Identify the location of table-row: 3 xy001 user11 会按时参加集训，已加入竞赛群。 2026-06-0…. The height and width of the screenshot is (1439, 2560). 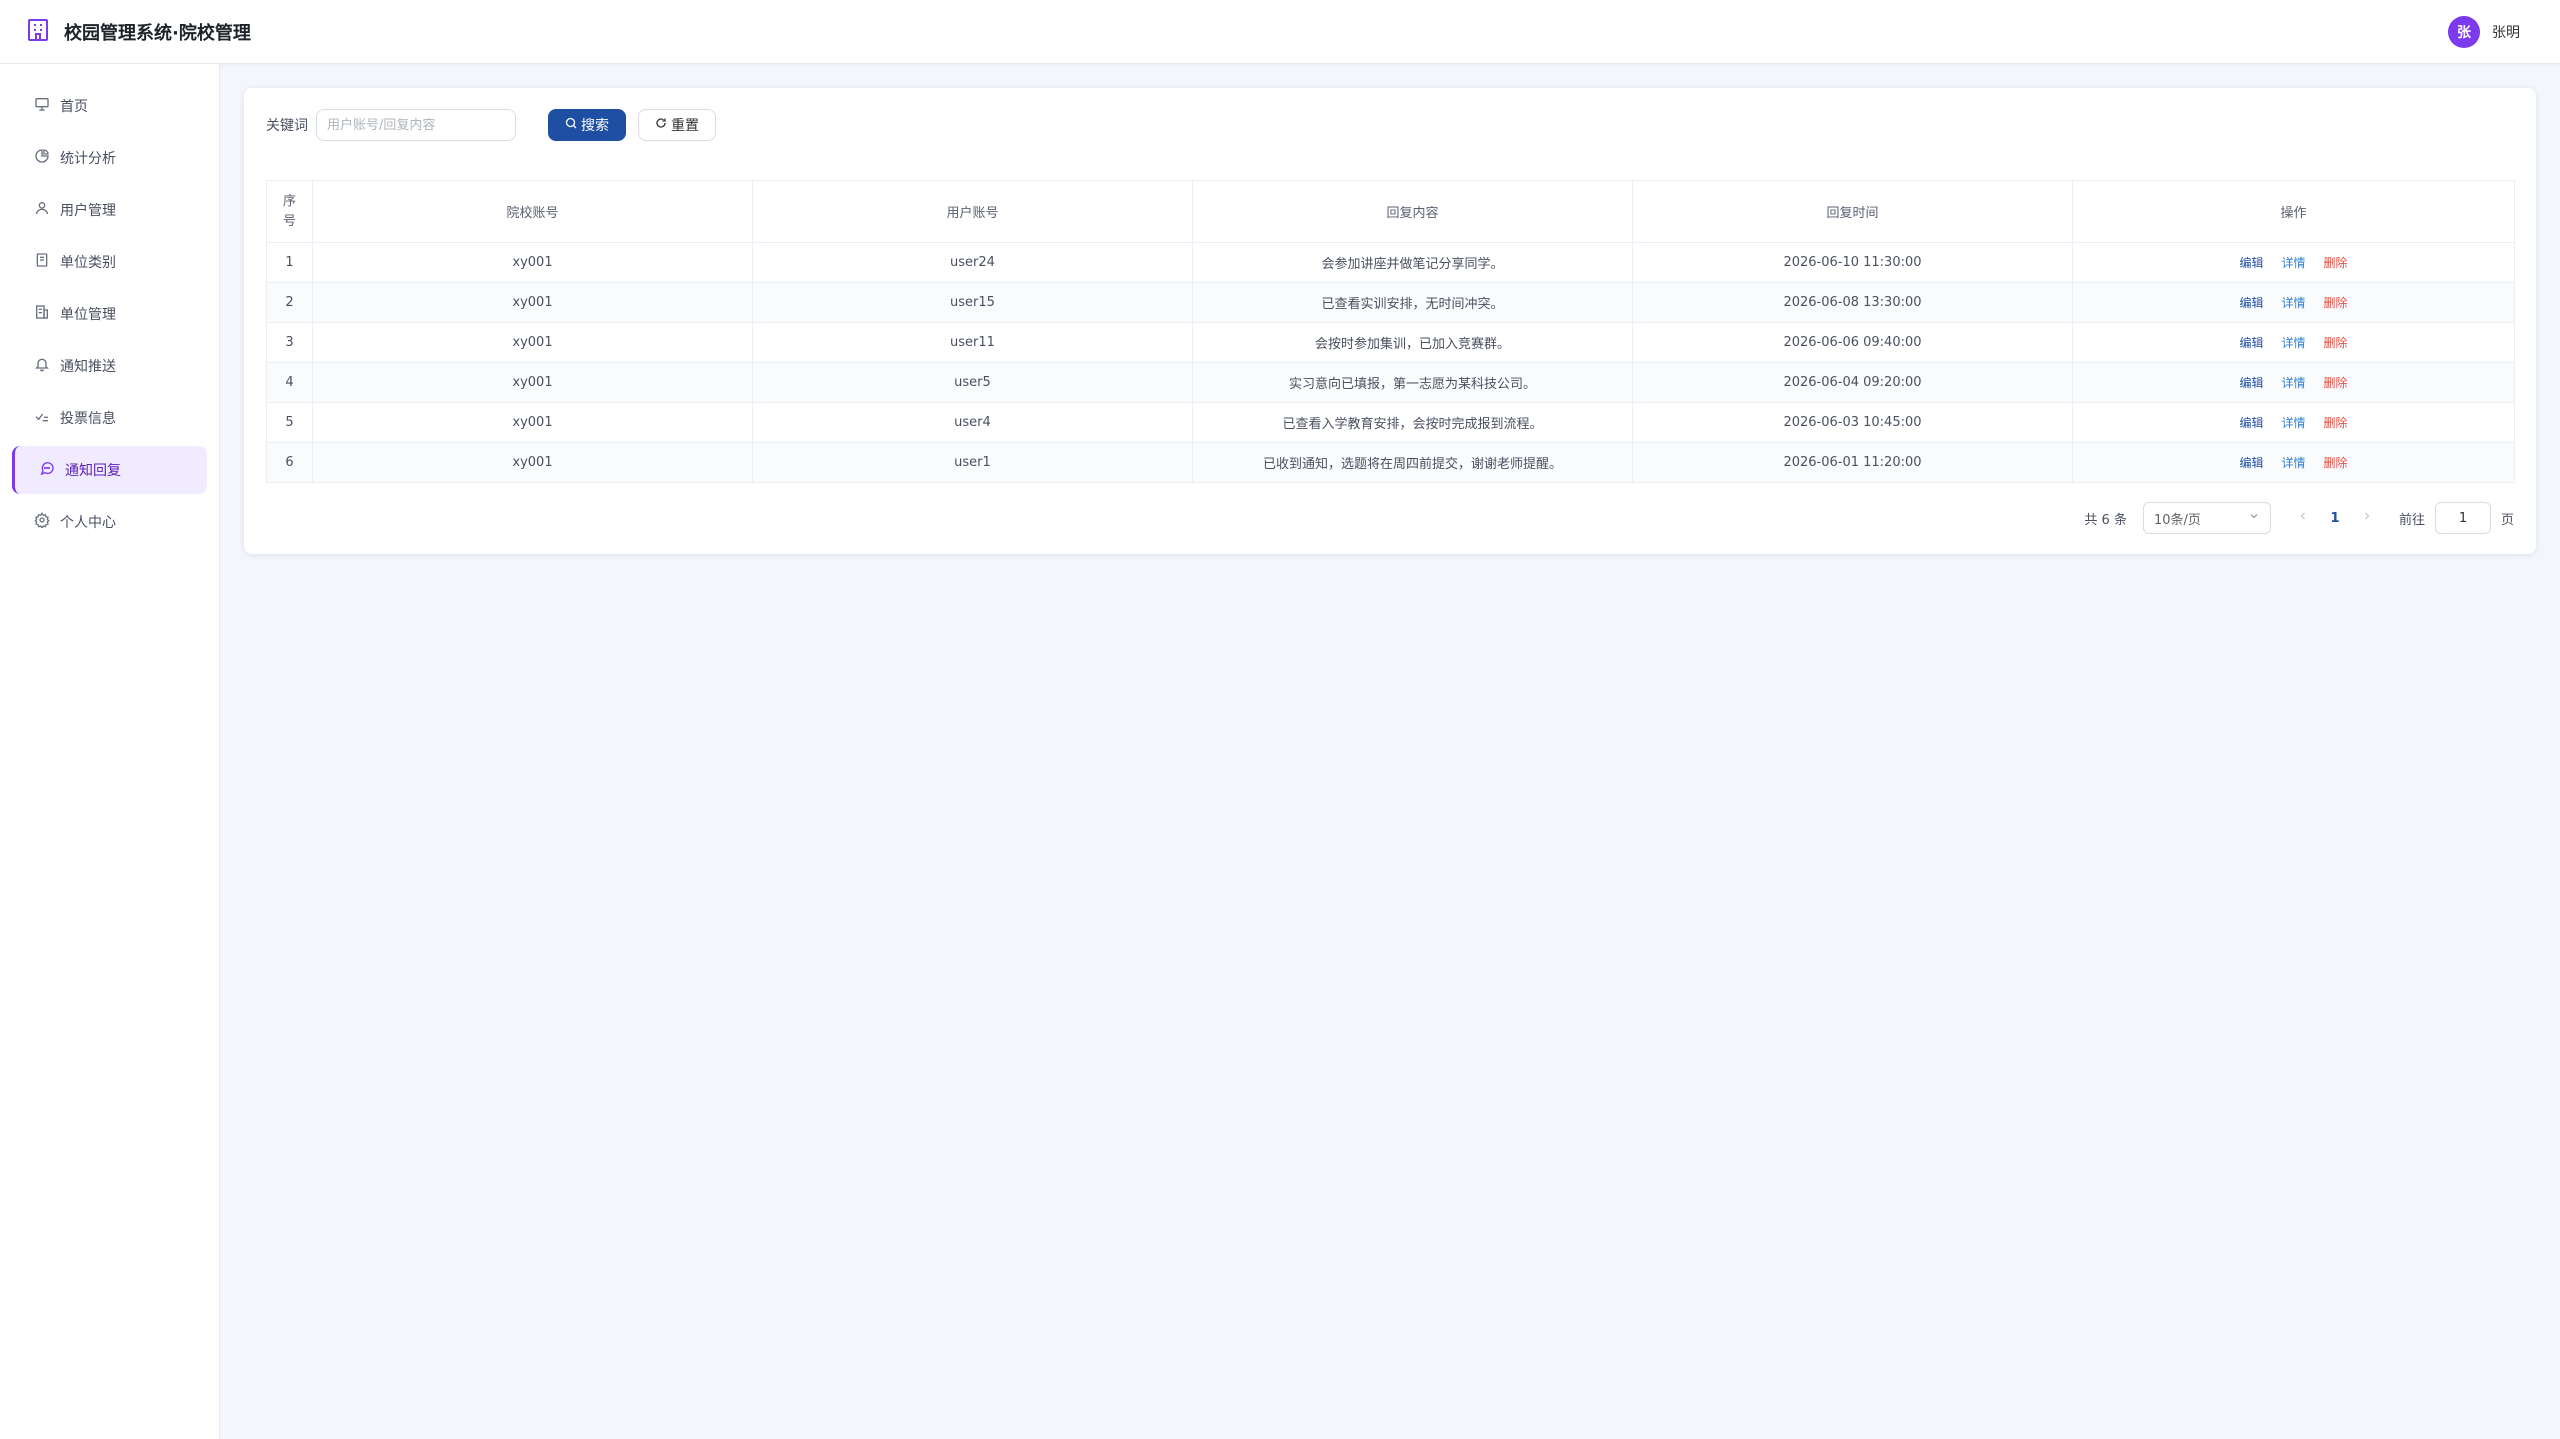
(1390, 342).